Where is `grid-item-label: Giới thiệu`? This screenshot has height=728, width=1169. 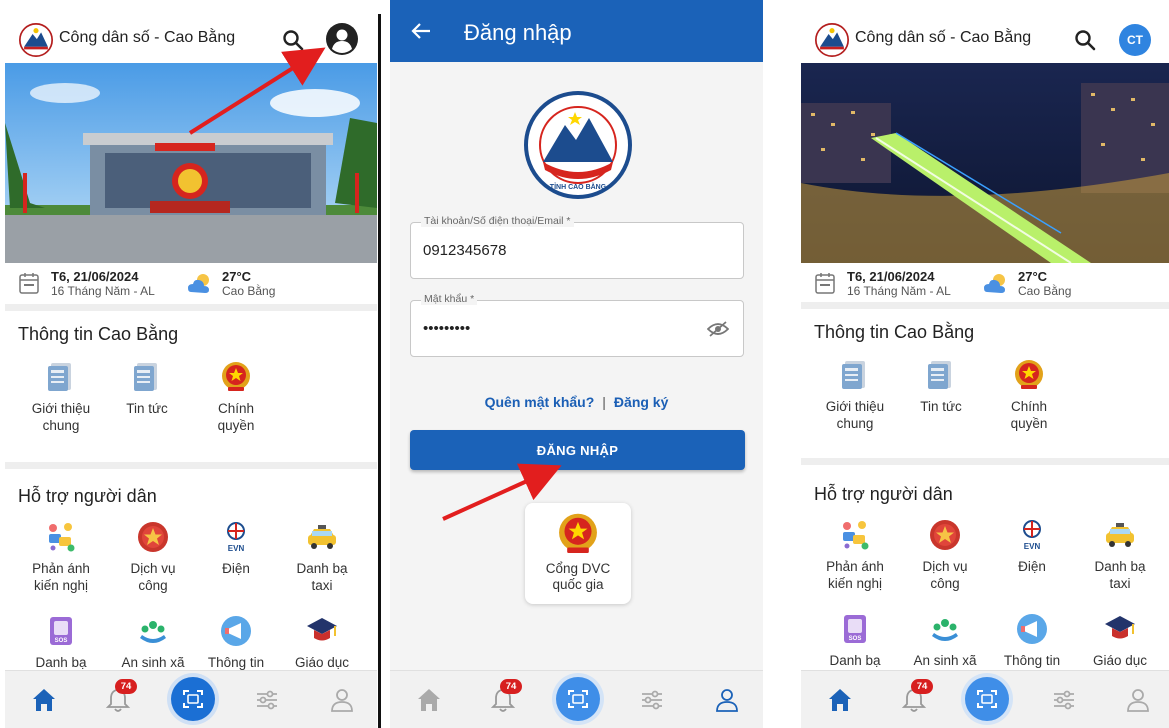
grid-item-label: Giới thiệu is located at coordinates (61, 408).